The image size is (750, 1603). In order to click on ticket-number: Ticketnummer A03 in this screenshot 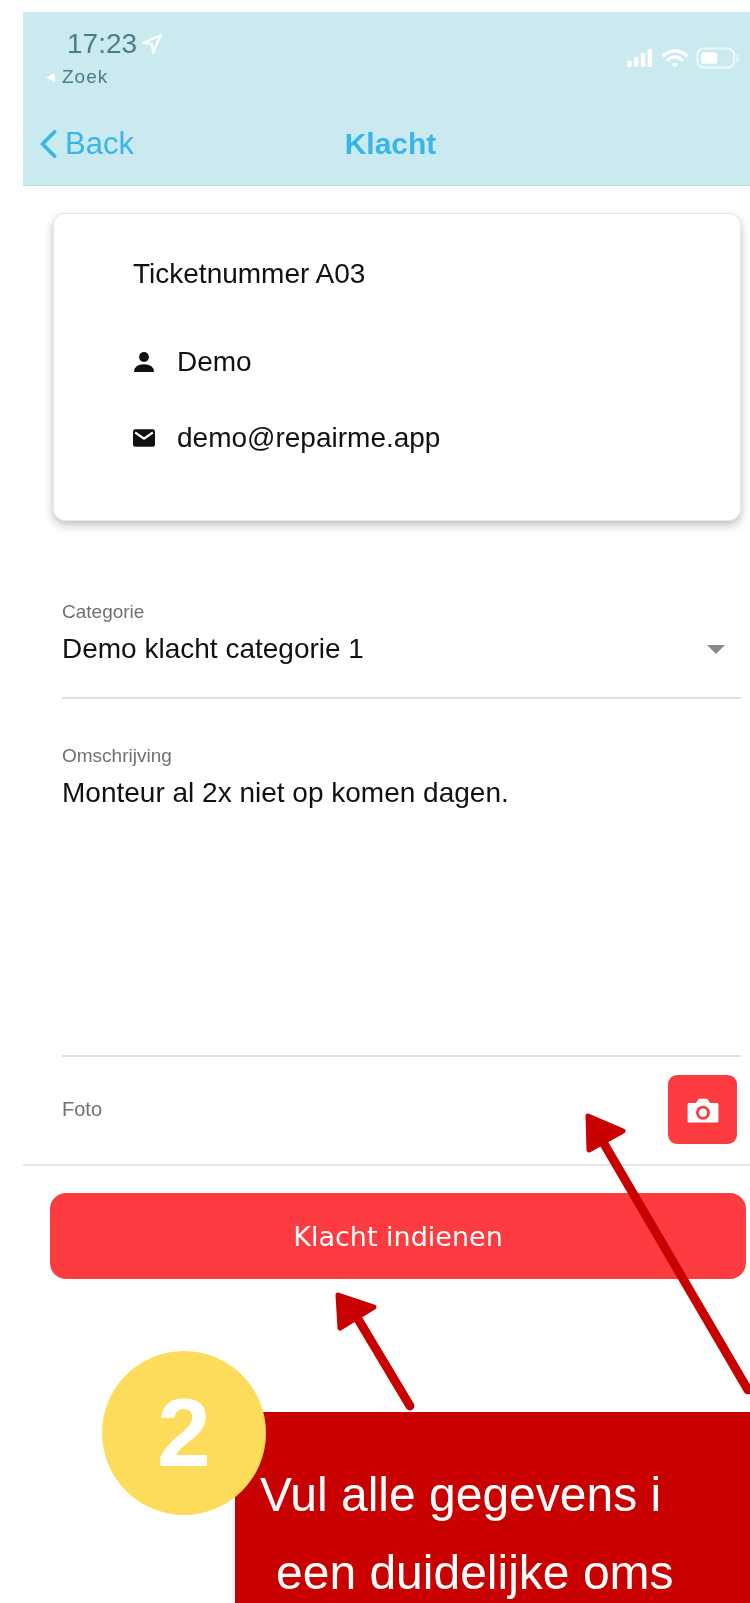, I will do `click(250, 274)`.